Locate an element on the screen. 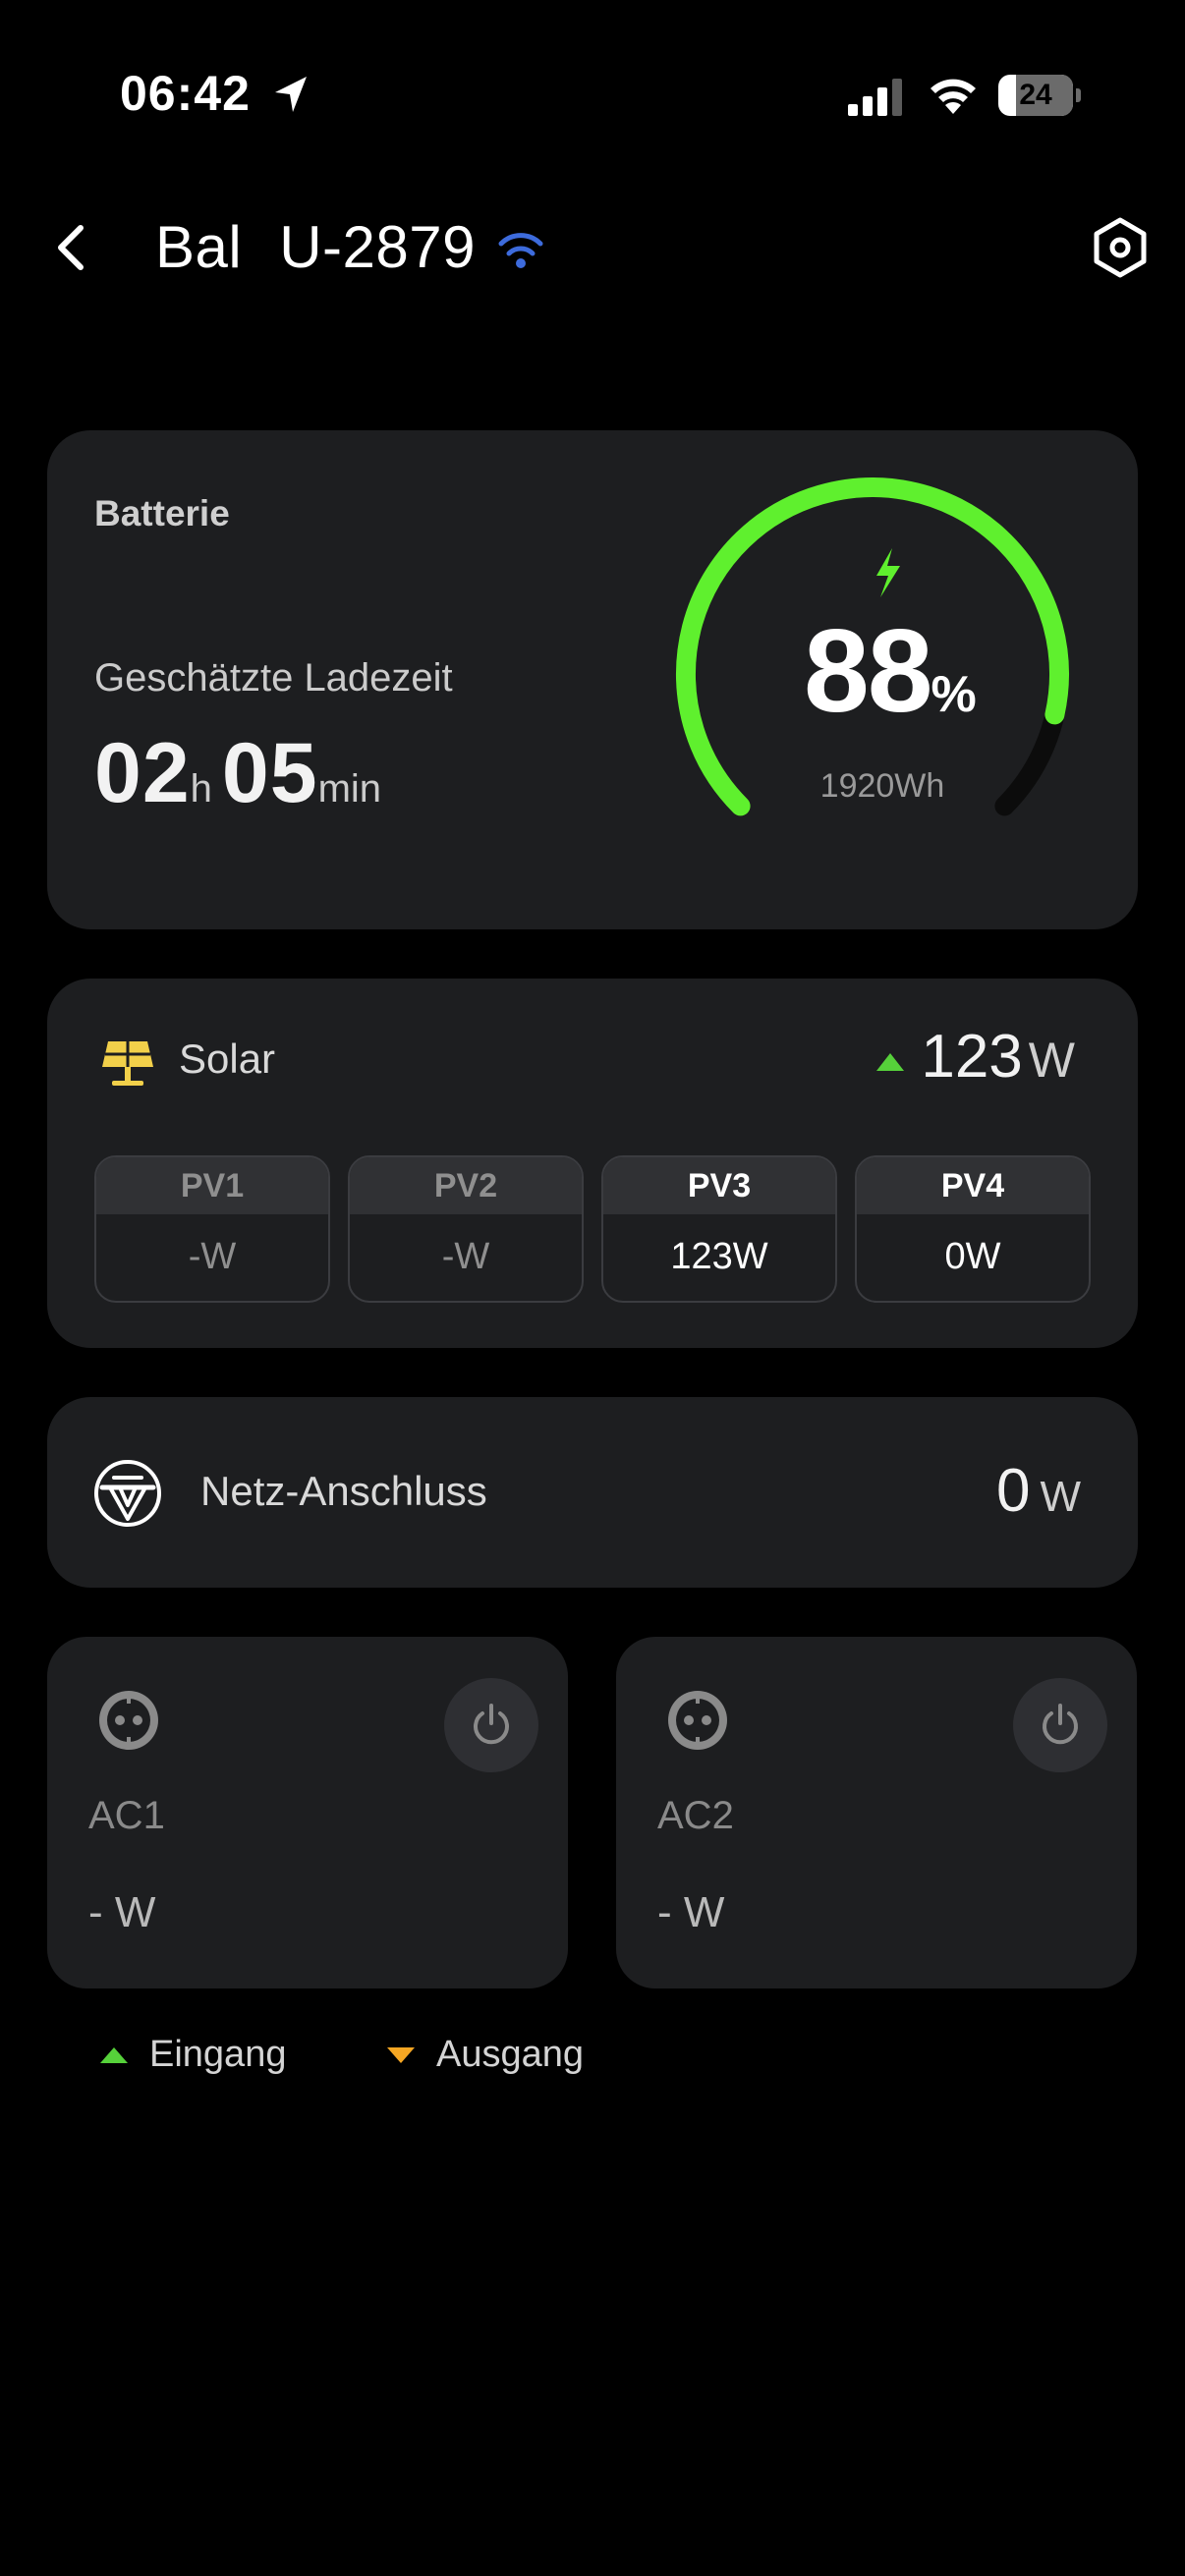 This screenshot has height=2576, width=1185. location-arrow-icon is located at coordinates (291, 94).